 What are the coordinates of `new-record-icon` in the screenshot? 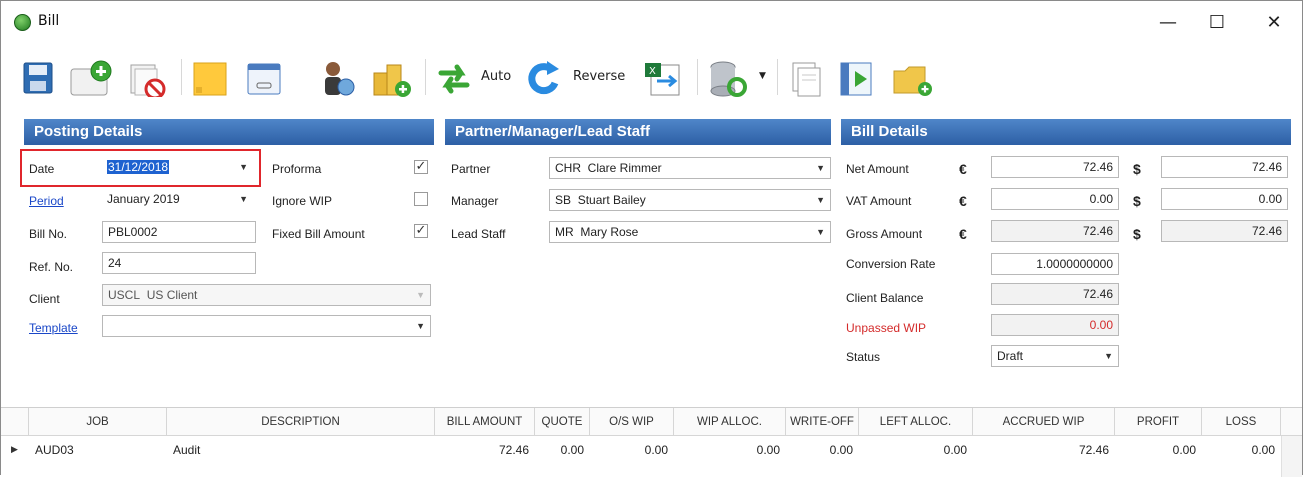 It's located at (91, 78).